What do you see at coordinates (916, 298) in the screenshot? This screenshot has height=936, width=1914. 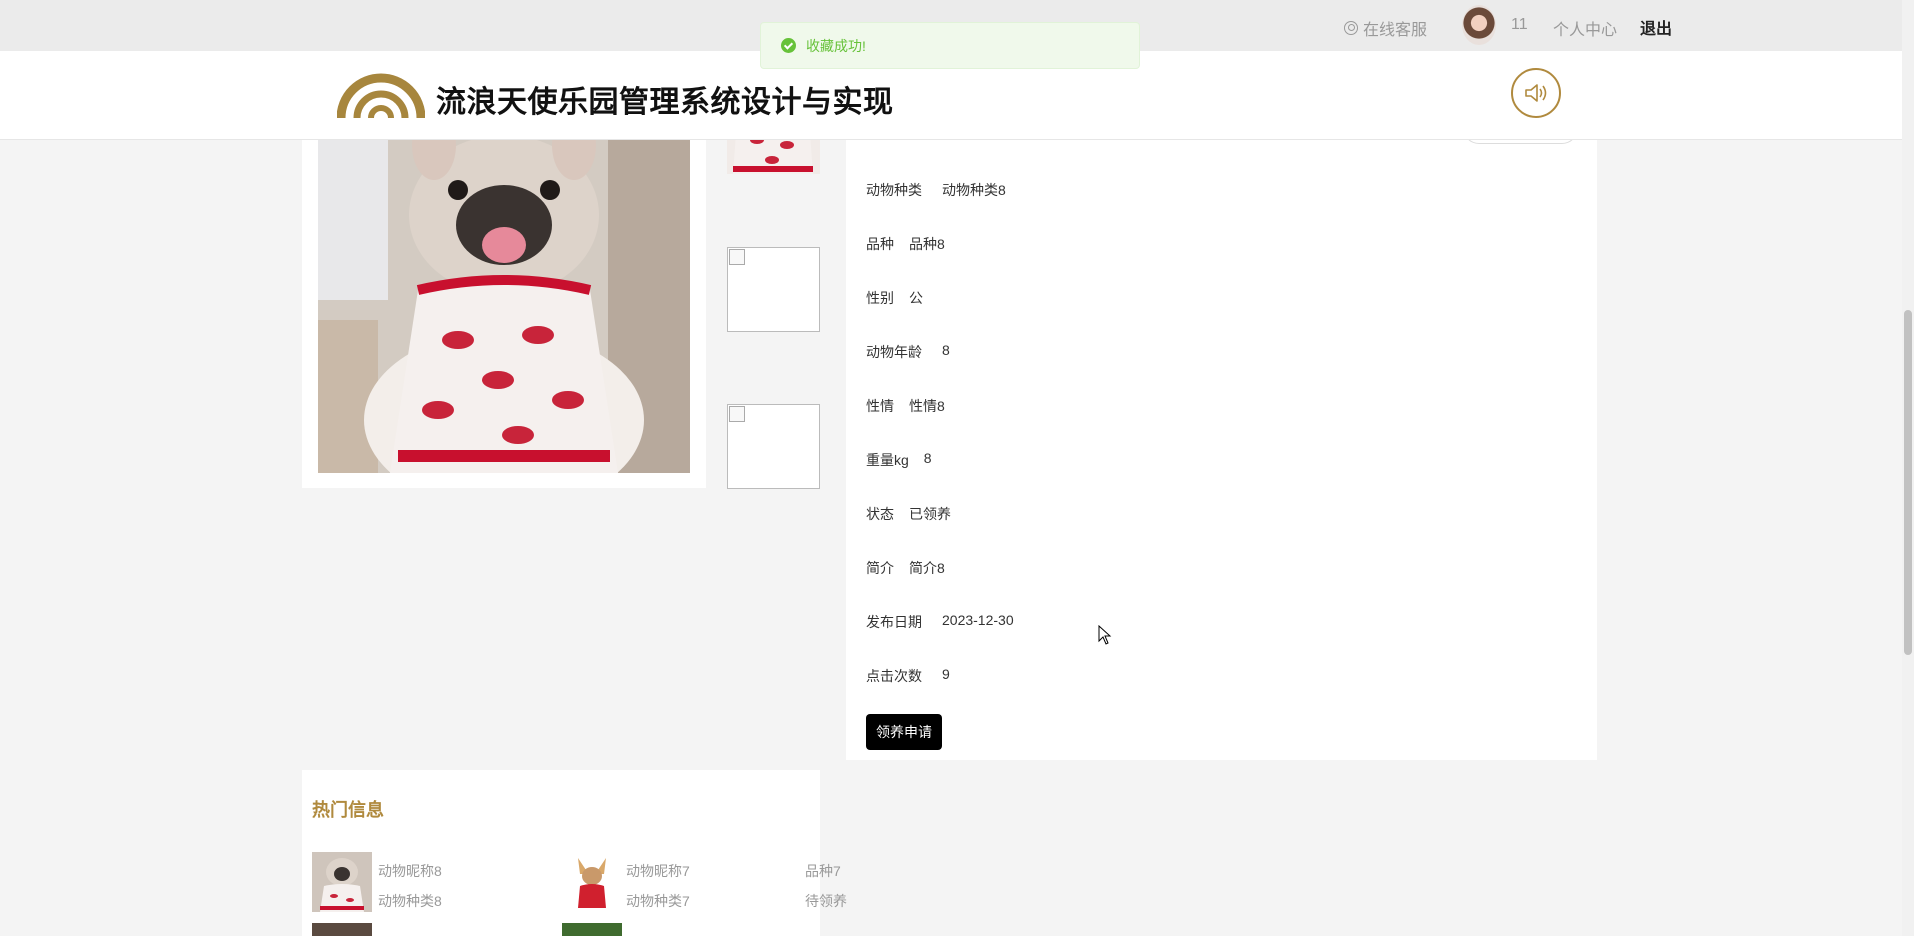 I see `field-value: 公` at bounding box center [916, 298].